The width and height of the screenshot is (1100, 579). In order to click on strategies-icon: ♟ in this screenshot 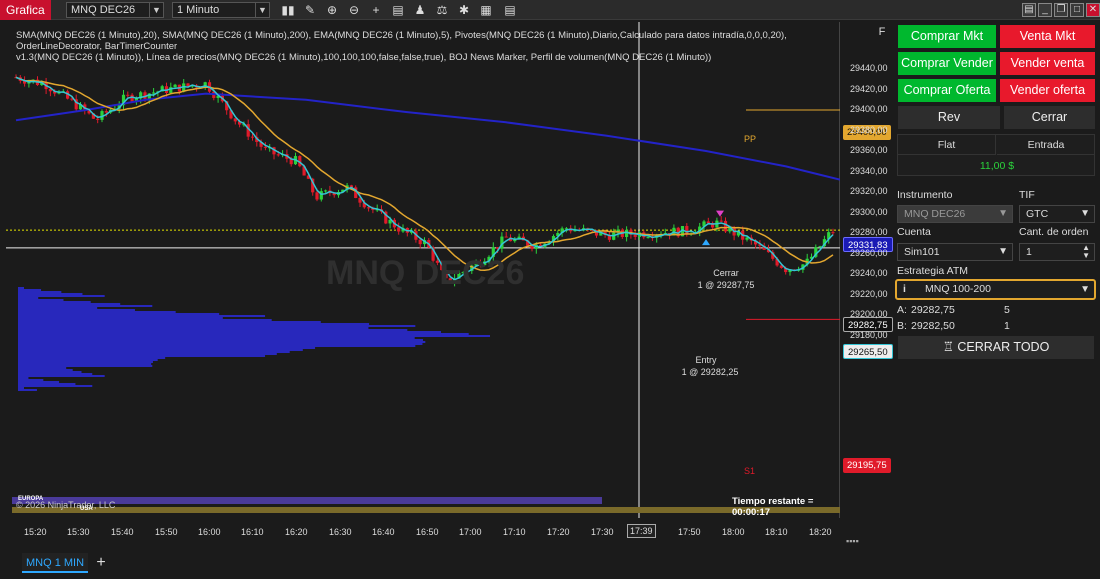, I will do `click(420, 10)`.